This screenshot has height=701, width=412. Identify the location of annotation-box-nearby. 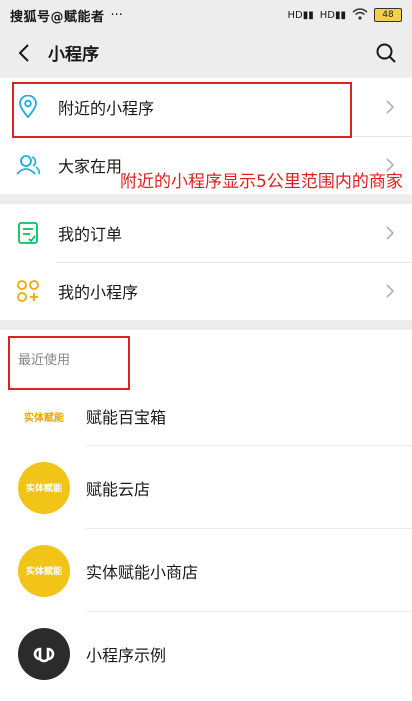
(182, 110).